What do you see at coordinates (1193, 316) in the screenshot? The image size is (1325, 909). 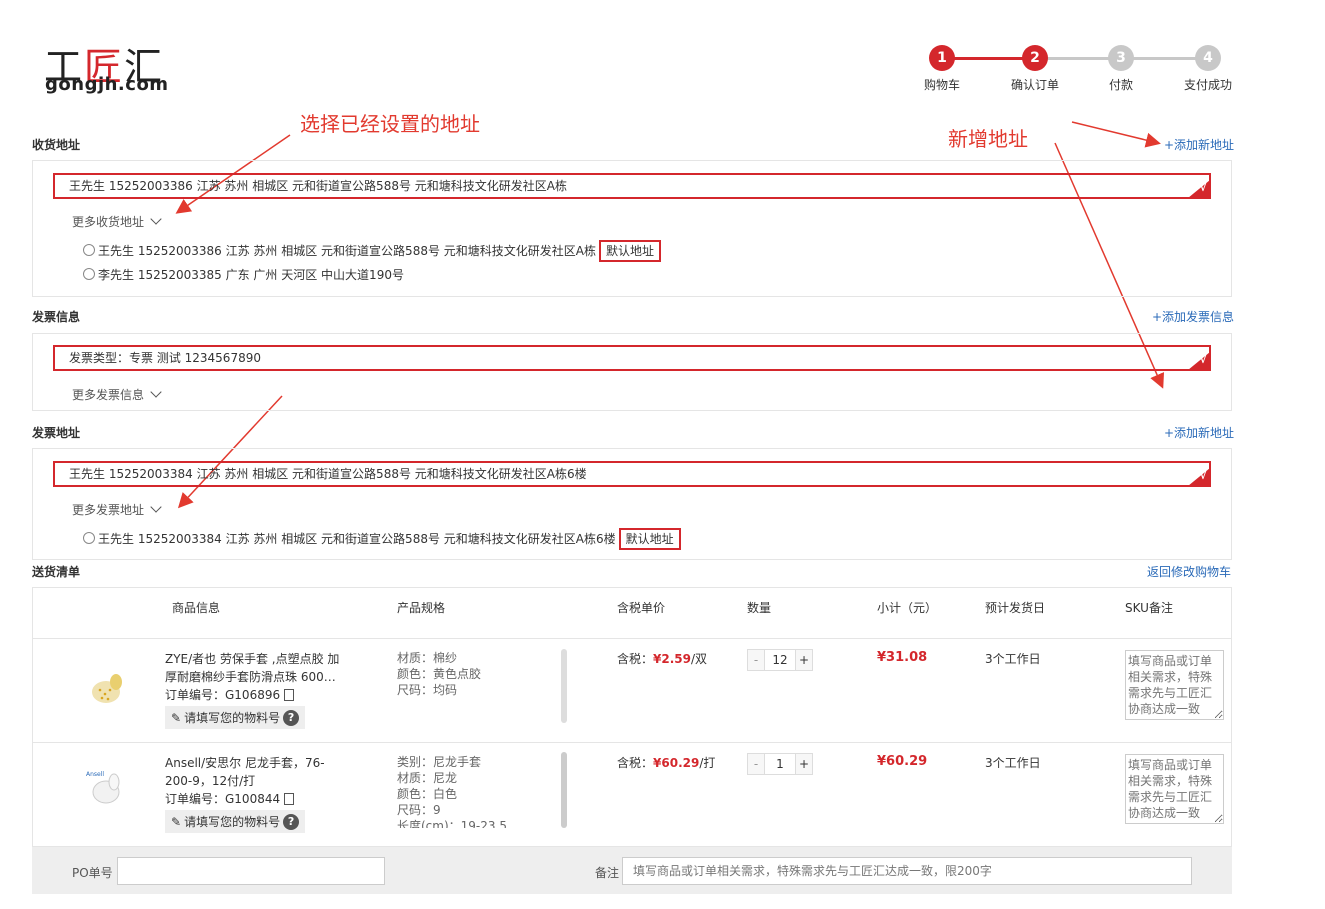 I see `add-invoice-link: +添加发票信息` at bounding box center [1193, 316].